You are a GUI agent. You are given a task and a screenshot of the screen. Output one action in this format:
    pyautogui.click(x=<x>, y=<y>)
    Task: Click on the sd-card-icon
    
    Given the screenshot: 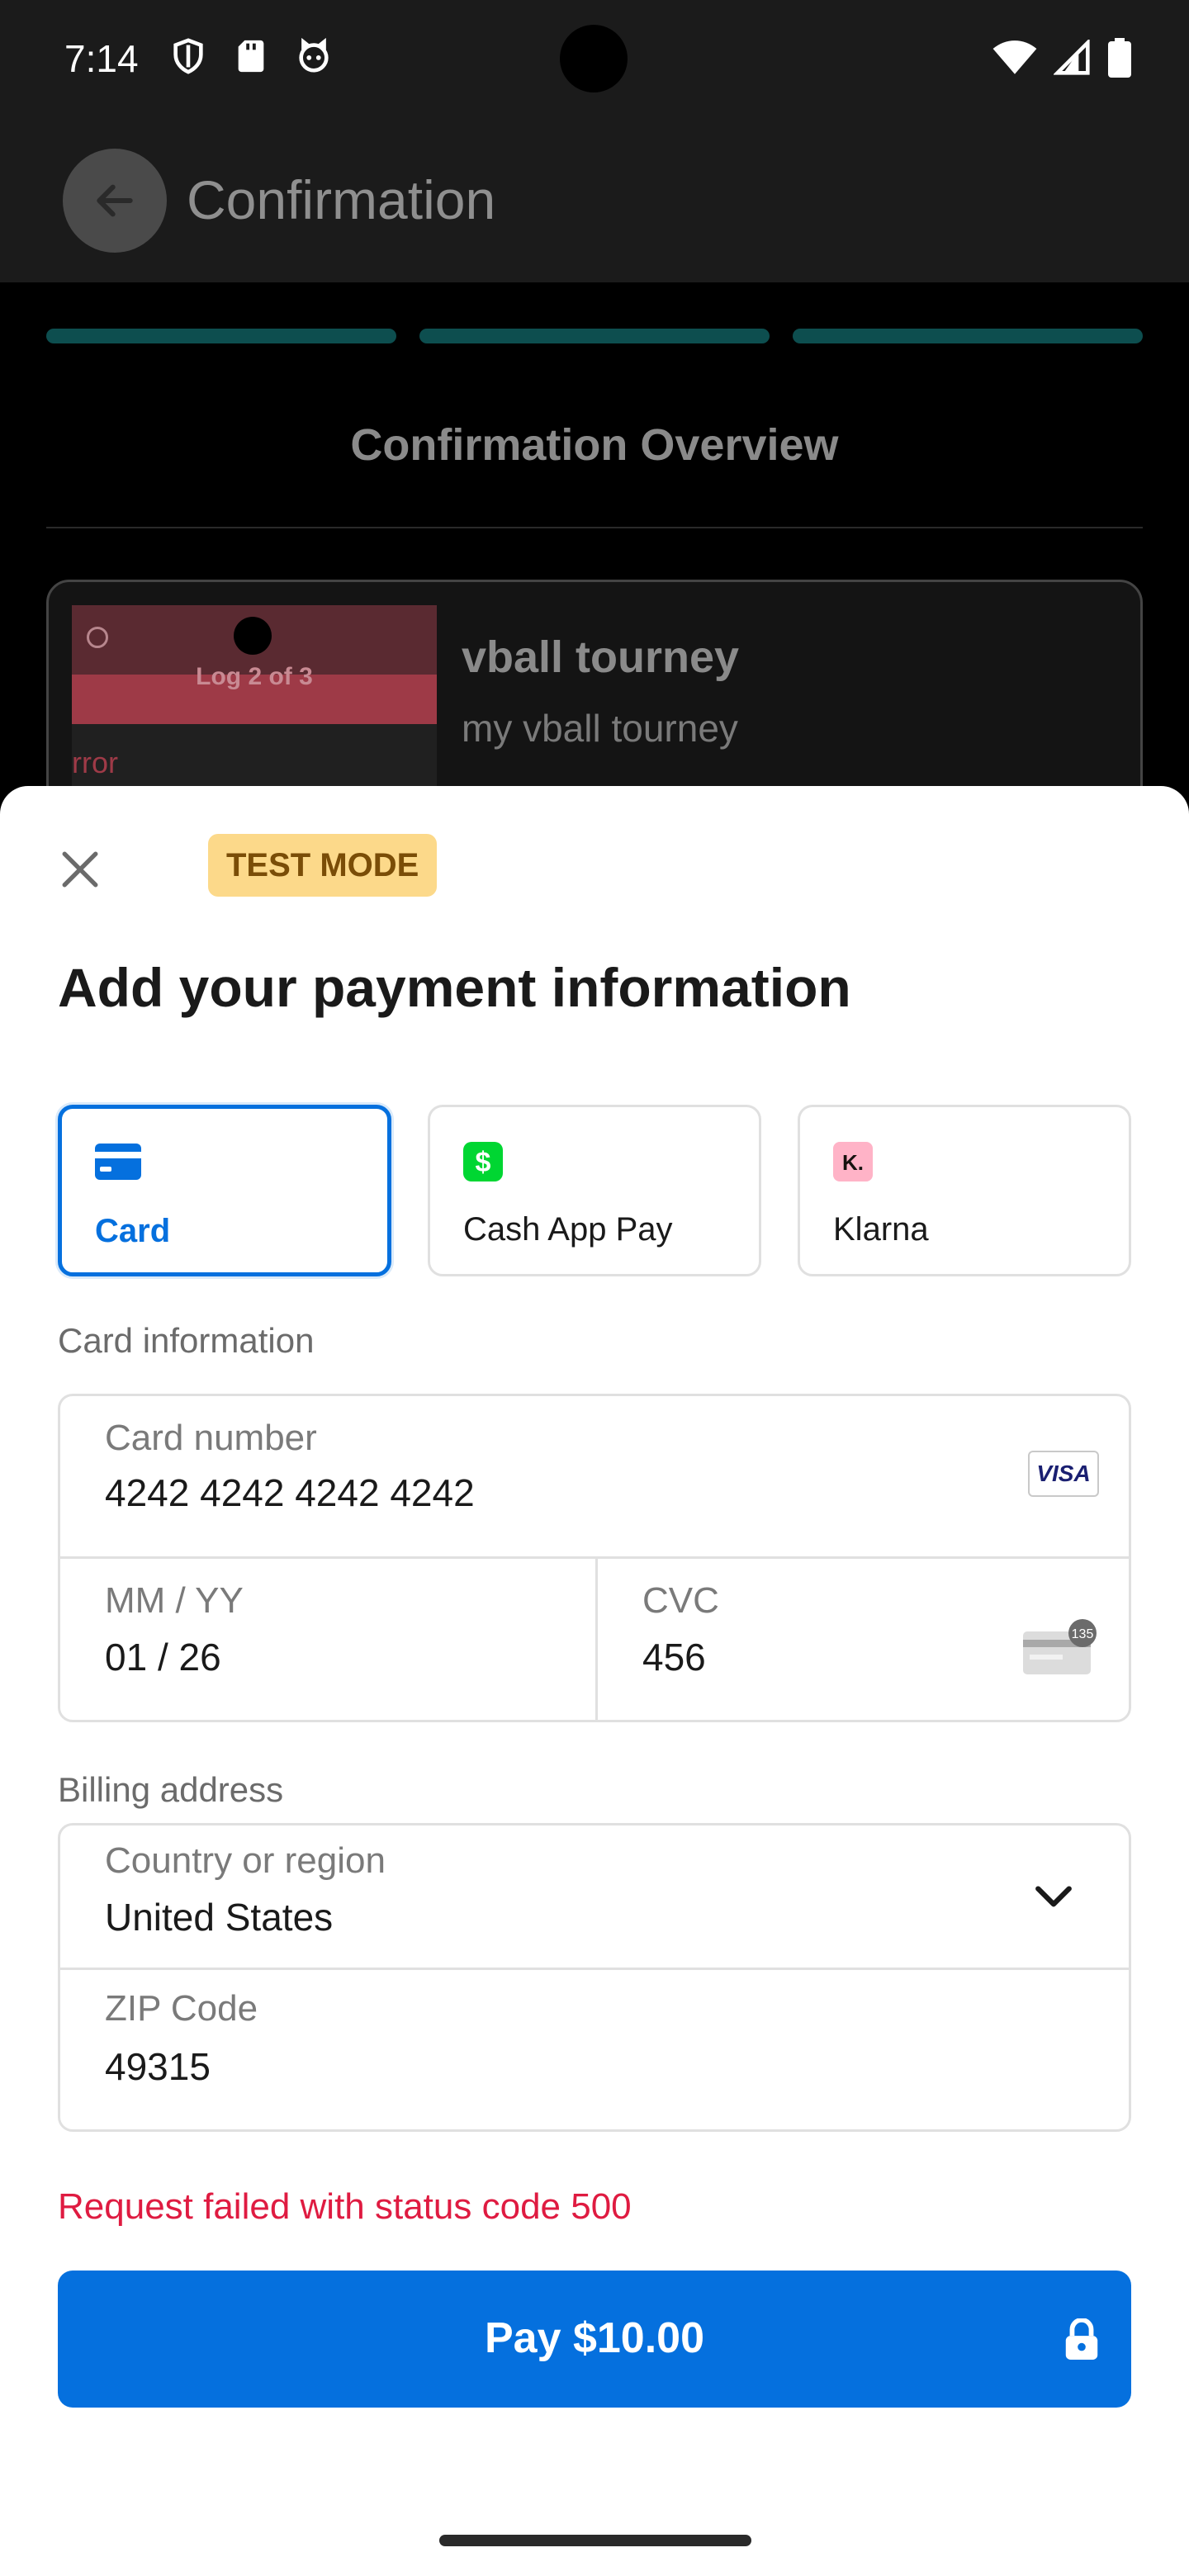 What is the action you would take?
    pyautogui.click(x=251, y=56)
    